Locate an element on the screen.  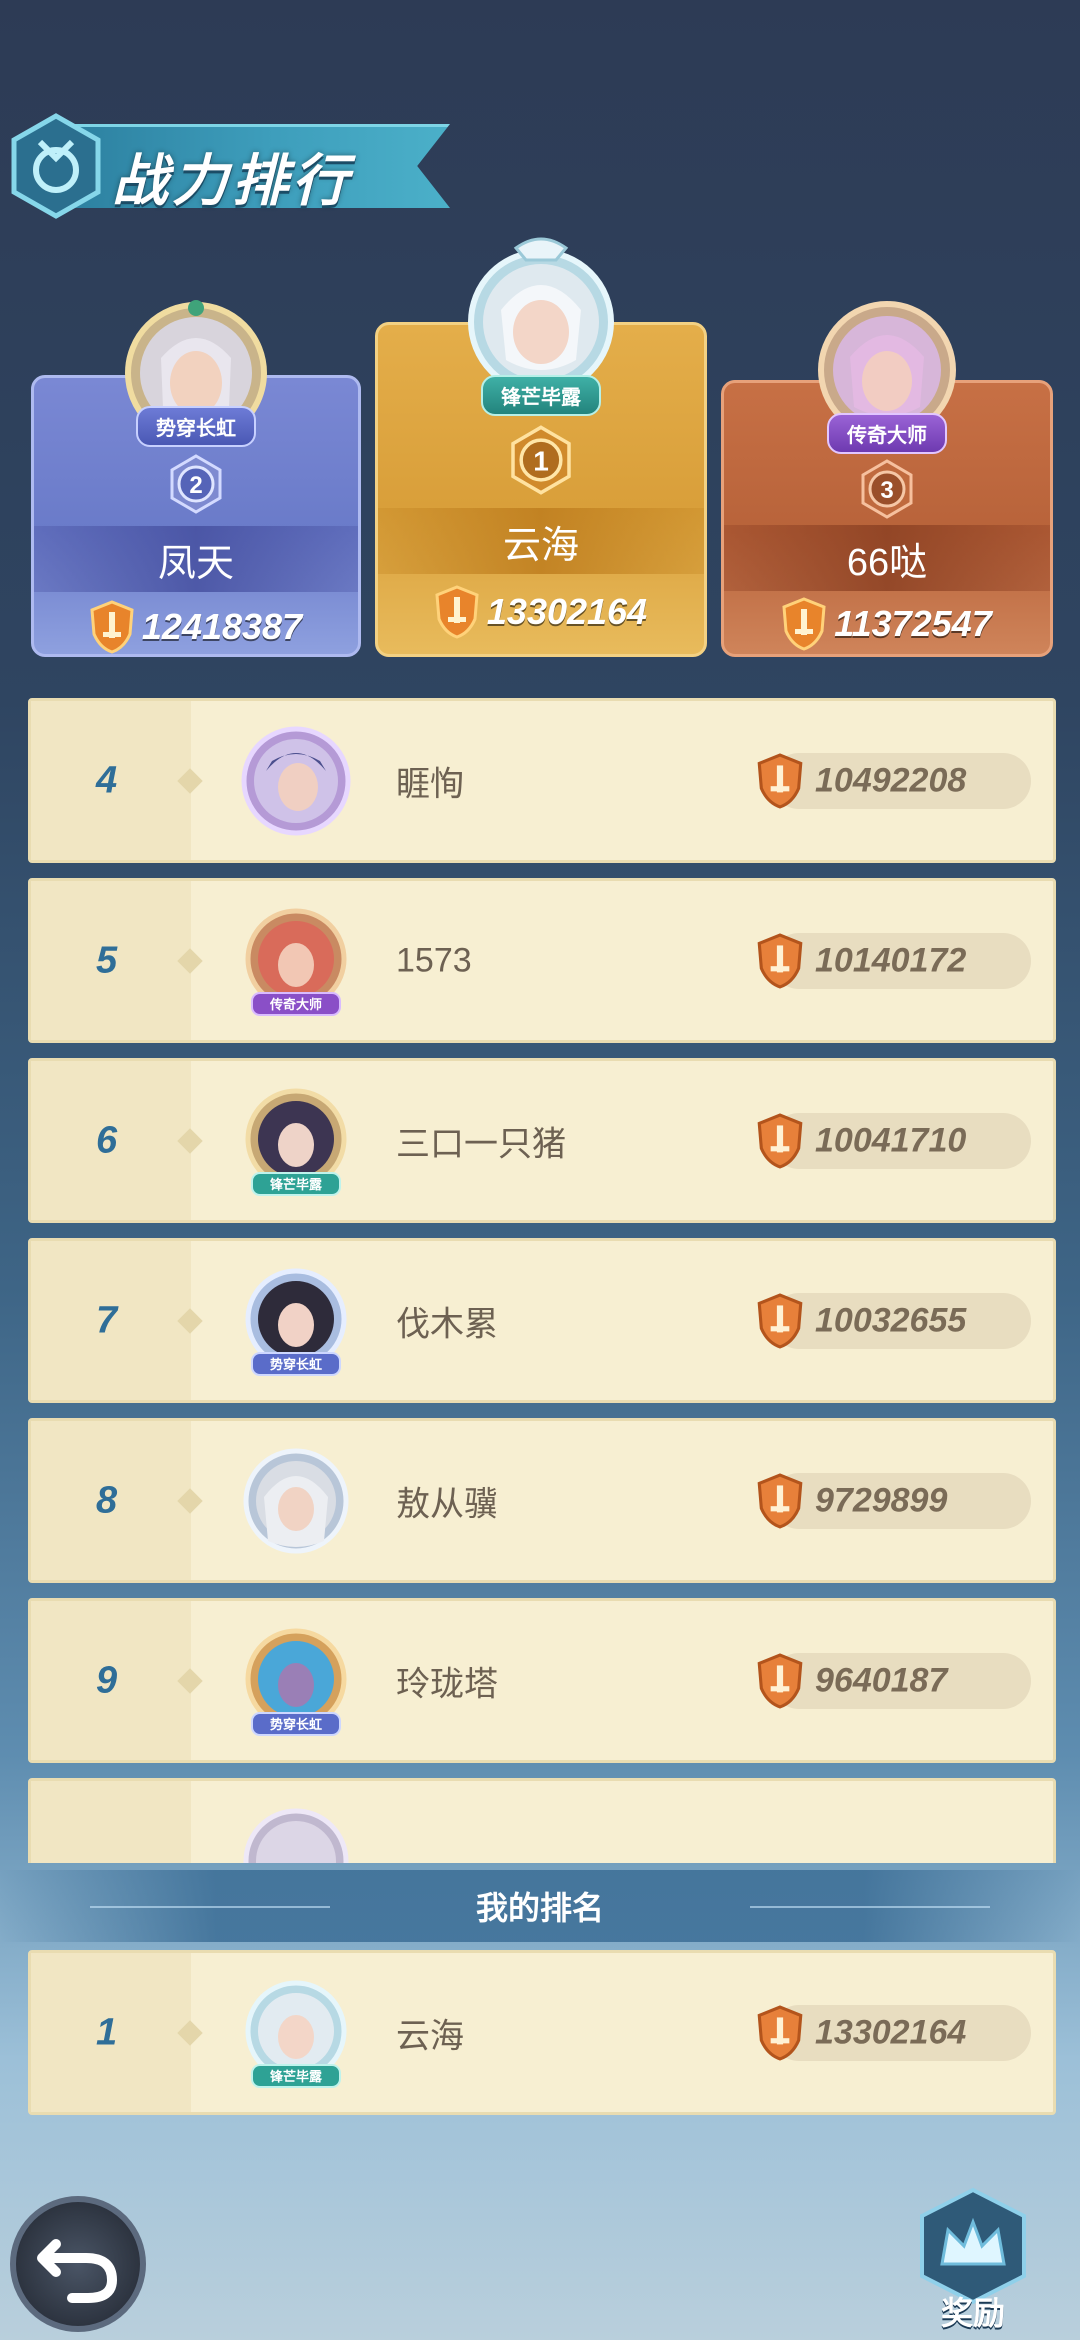
reward-label: 奖励 is located at coordinates (972, 2313).